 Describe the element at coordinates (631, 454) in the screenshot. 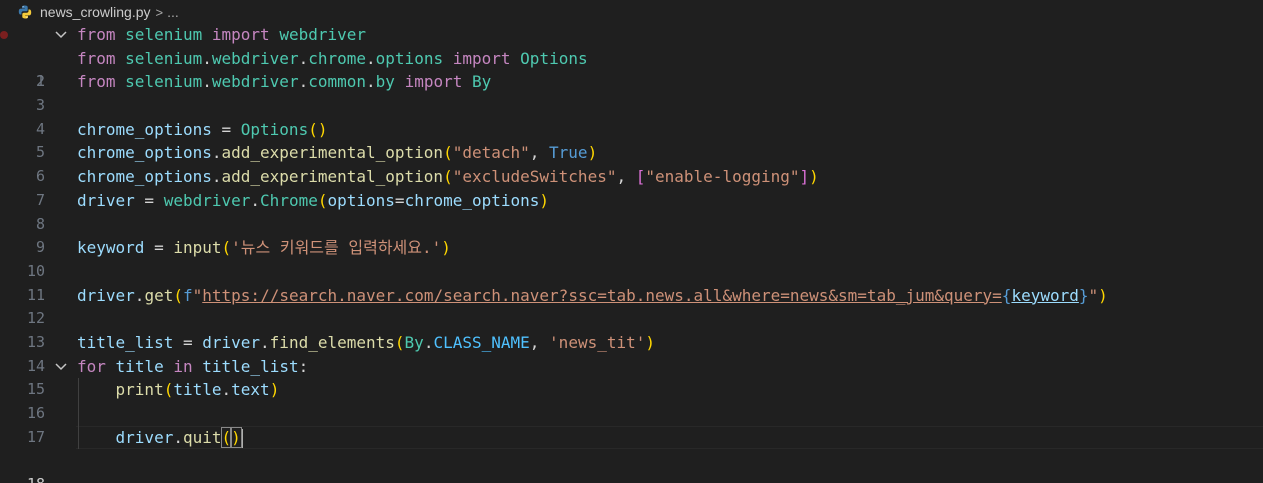

I see `code-line-current: 18 driver.quit()` at that location.